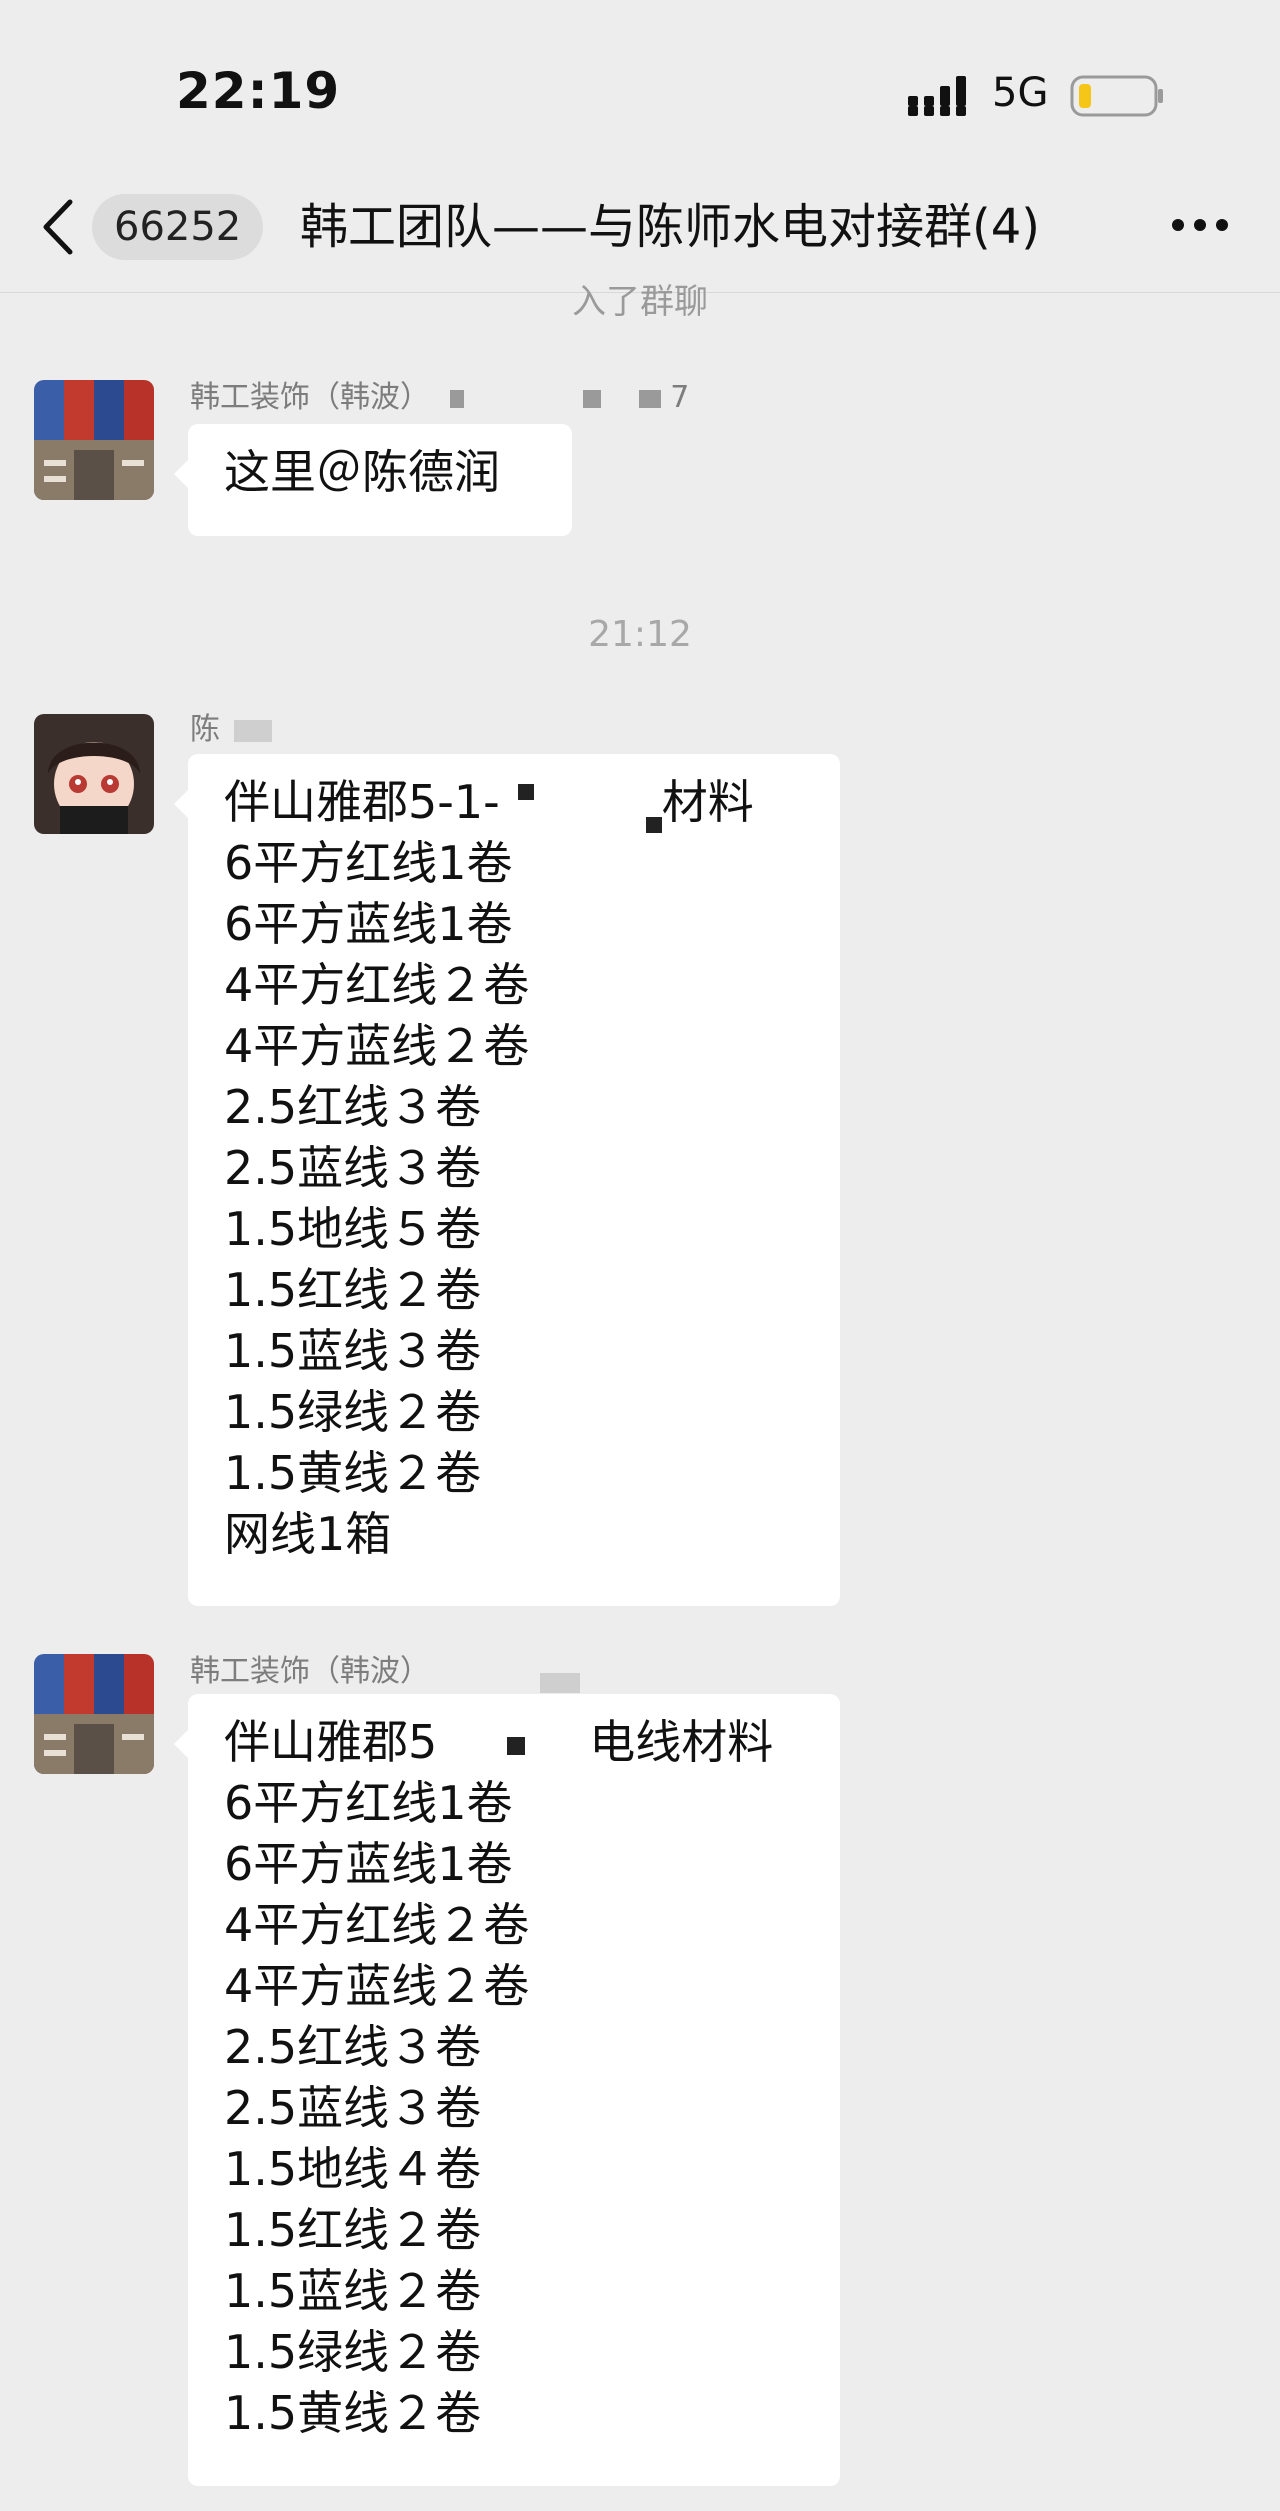 Image resolution: width=1280 pixels, height=2511 pixels. I want to click on status-bar: 22:19 5G, so click(640, 80).